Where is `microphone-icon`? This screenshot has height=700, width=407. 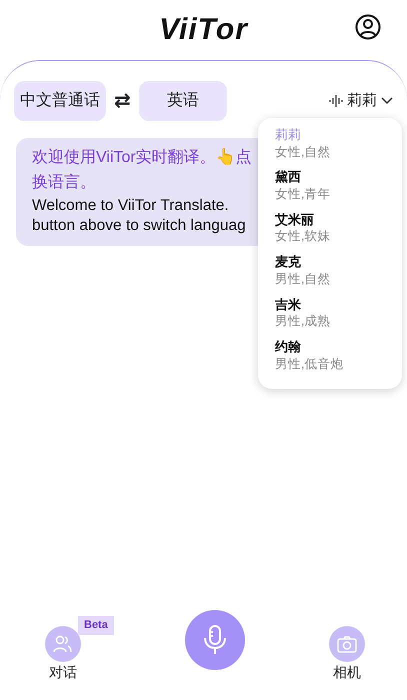
microphone-icon is located at coordinates (215, 640).